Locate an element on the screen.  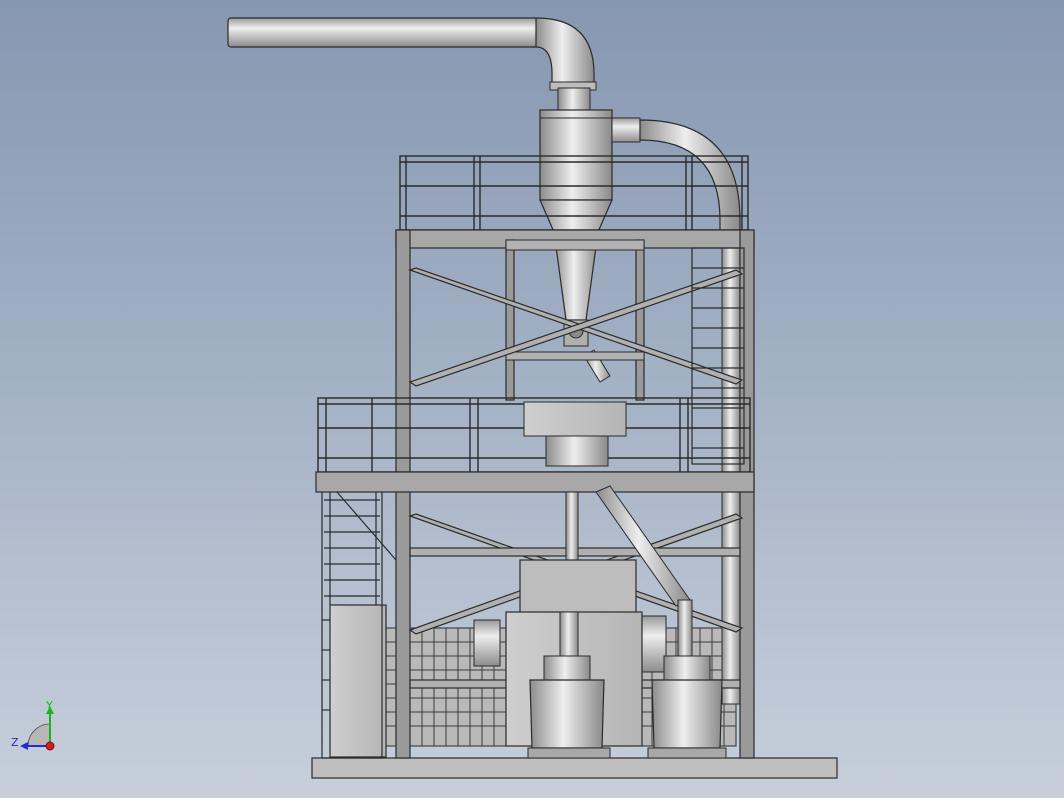
triad-origin is located at coordinates (50, 746).